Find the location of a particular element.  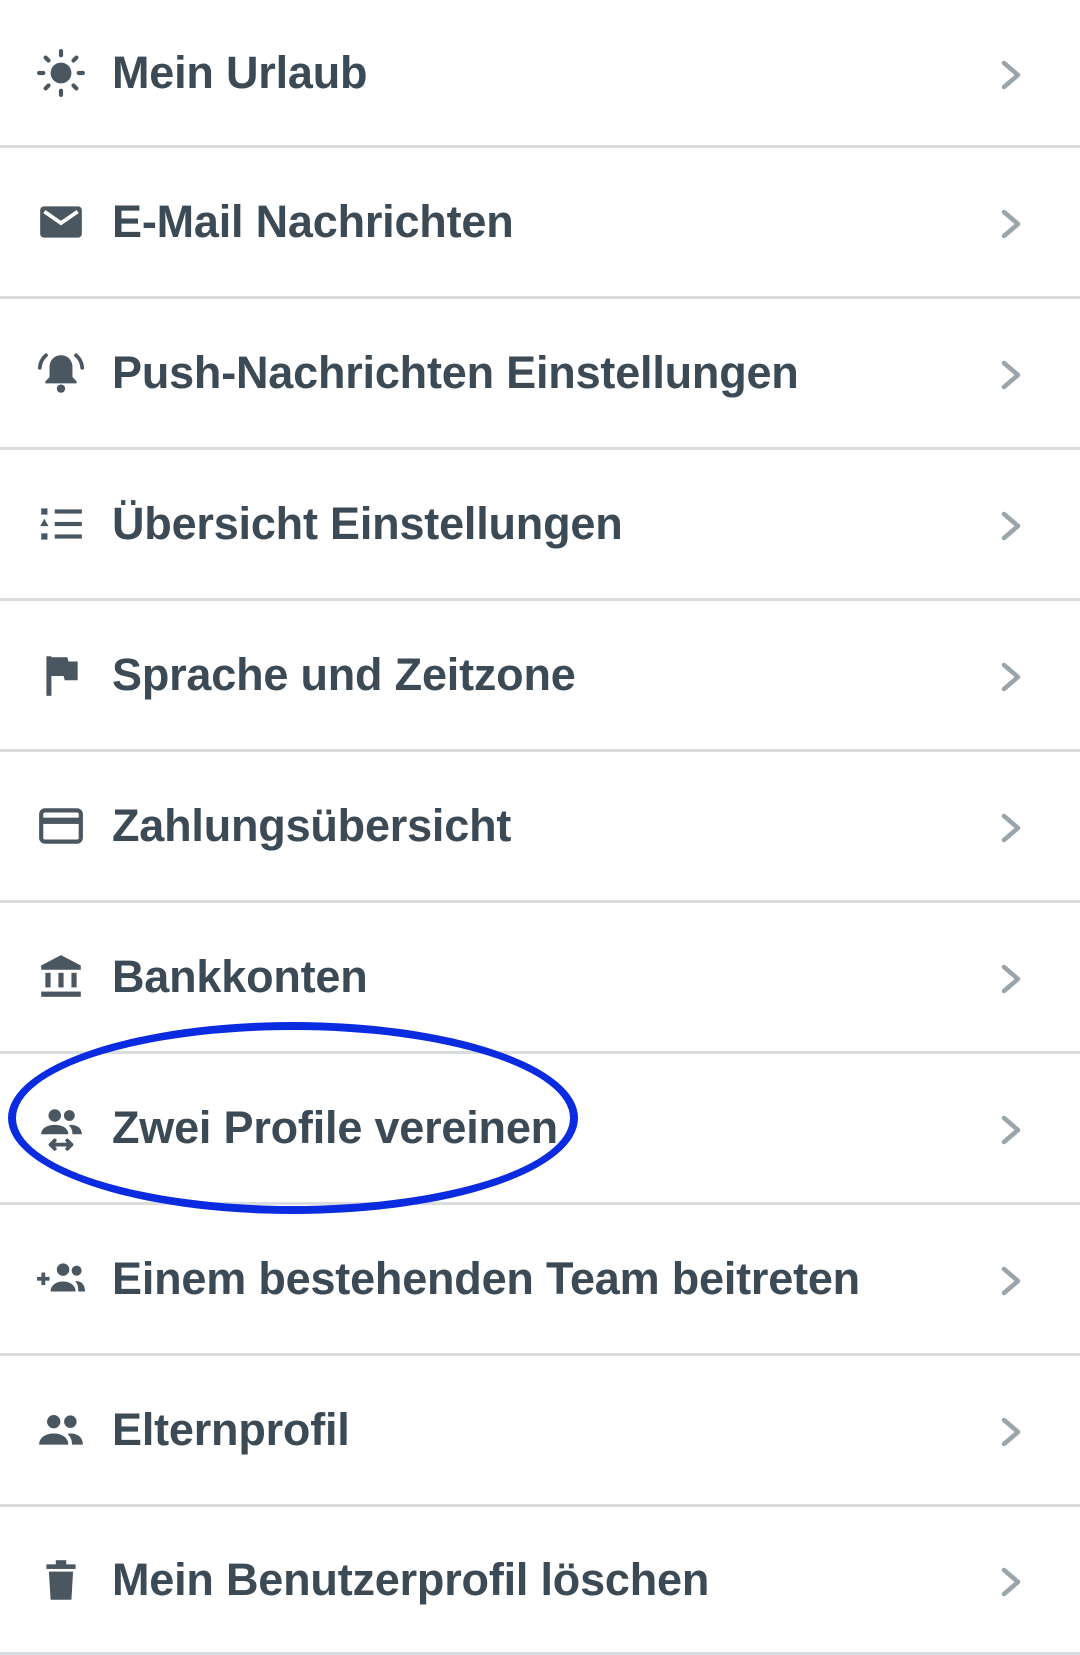

bank-icon is located at coordinates (61, 977).